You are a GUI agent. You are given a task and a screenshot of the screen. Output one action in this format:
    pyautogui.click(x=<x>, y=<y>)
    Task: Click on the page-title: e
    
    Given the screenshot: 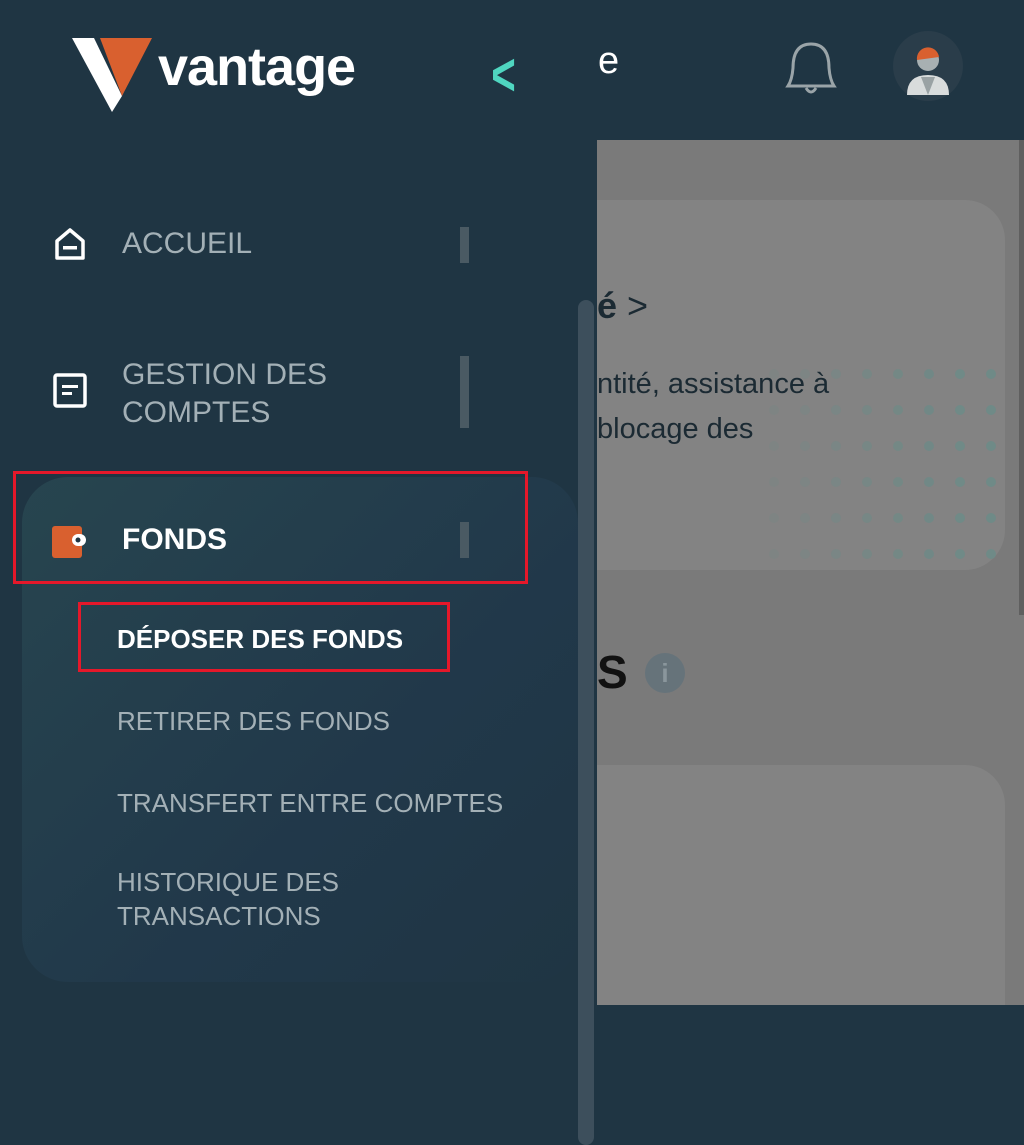 What is the action you would take?
    pyautogui.click(x=609, y=61)
    